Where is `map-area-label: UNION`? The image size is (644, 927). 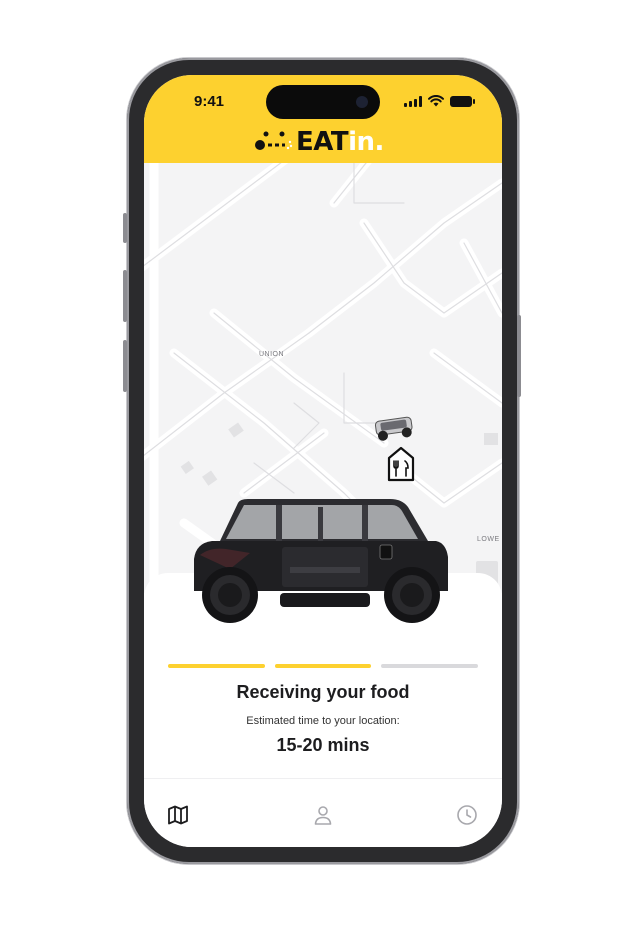
map-area-label: UNION is located at coordinates (272, 354).